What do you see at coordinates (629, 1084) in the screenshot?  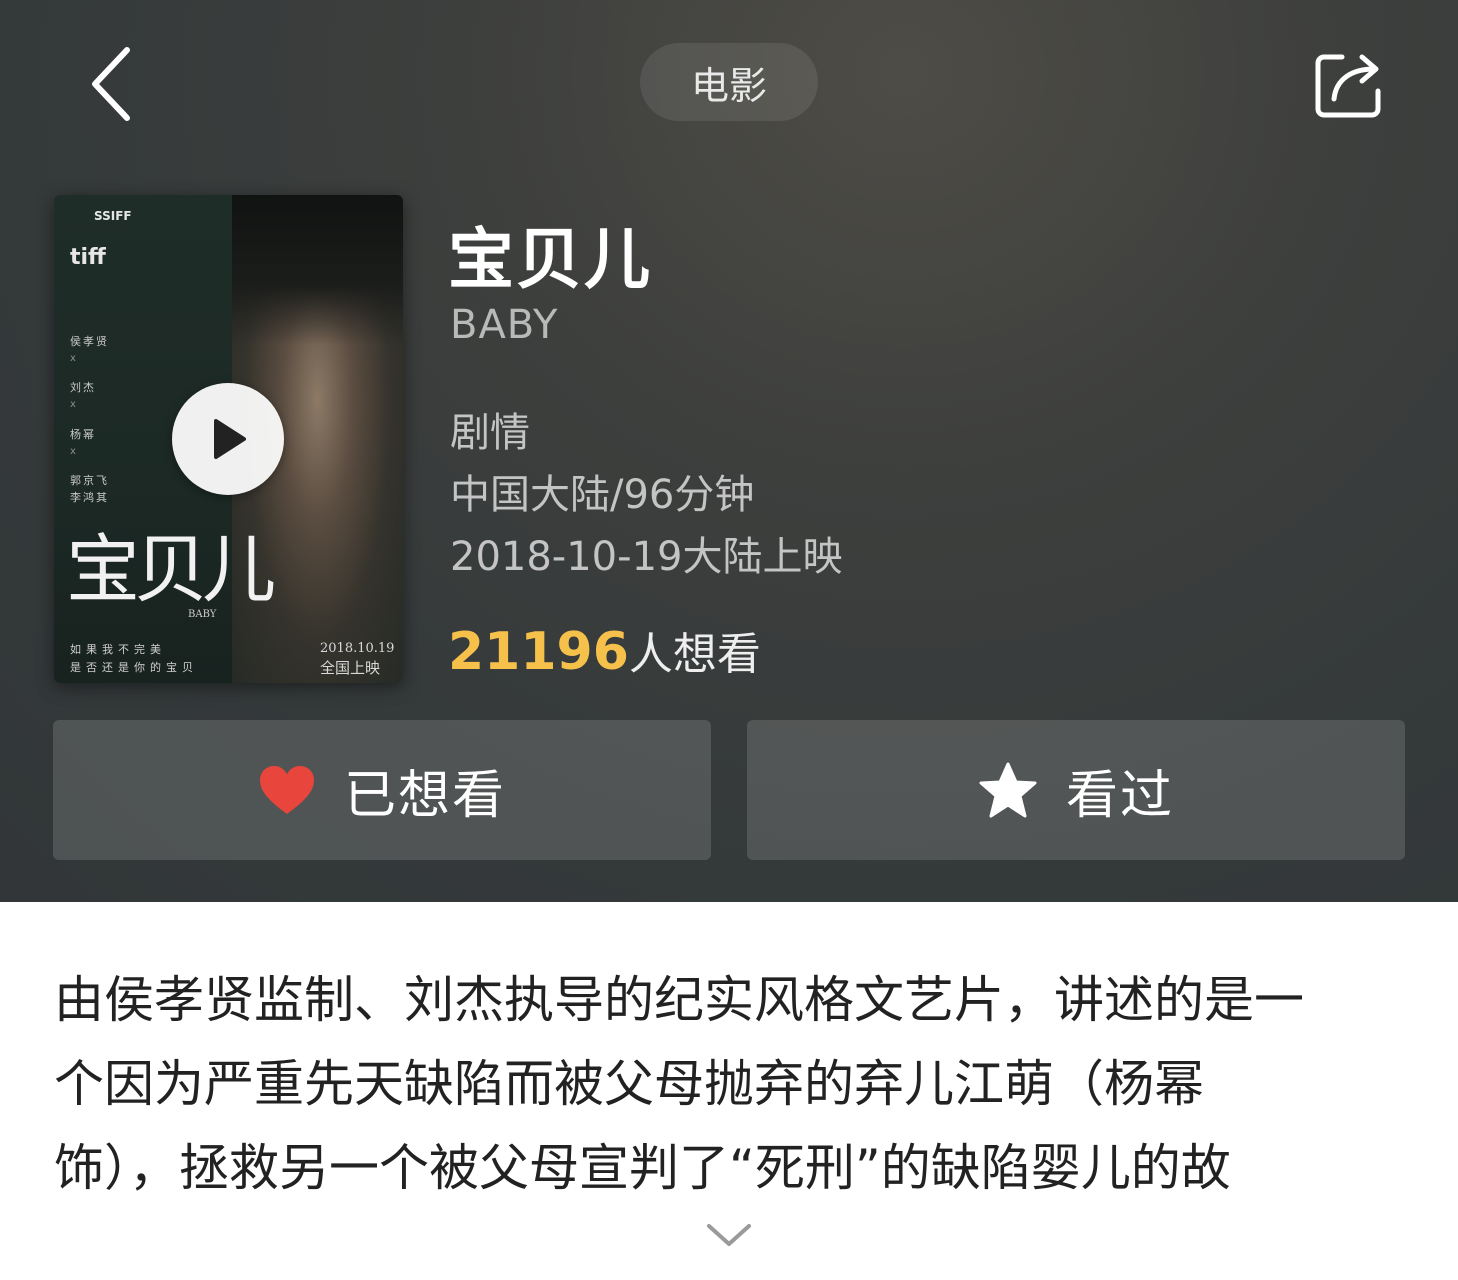 I see `synopsis-line: 个因为严重先天缺陷而被父母抛弃的弃儿江萌（杨幂` at bounding box center [629, 1084].